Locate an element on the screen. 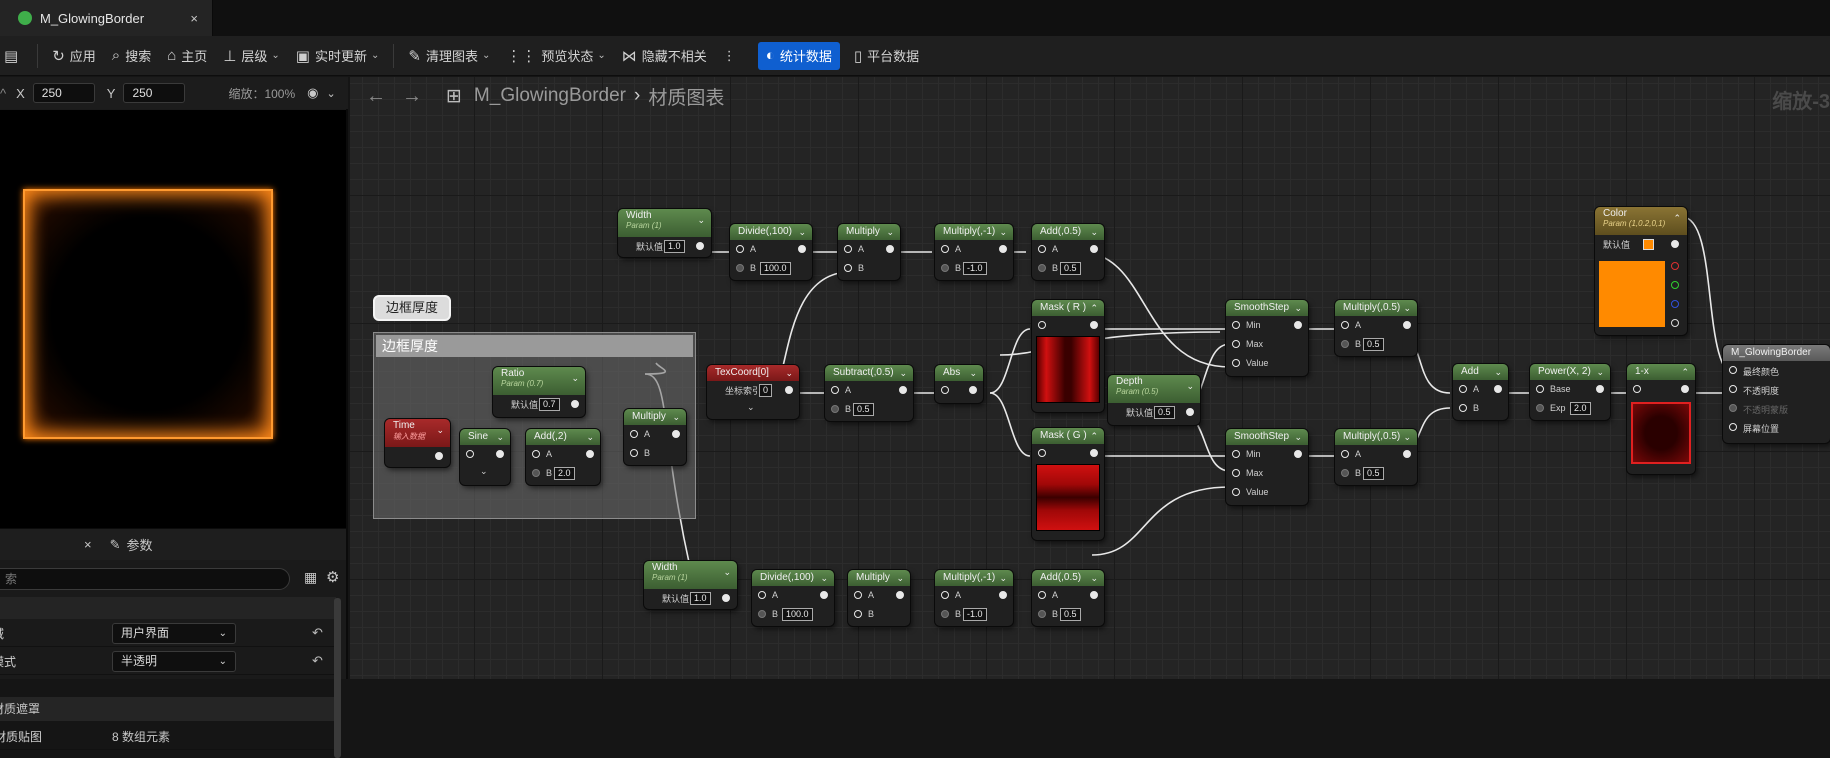  apply-button: ↻ 应用 is located at coordinates (74, 56).